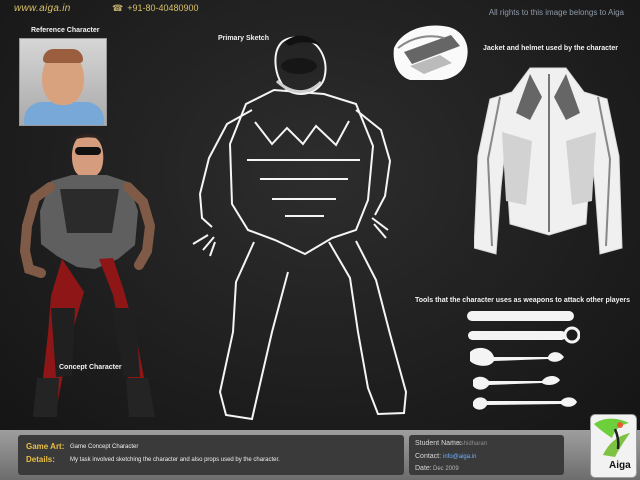 This screenshot has height=480, width=640. I want to click on reference-label: Reference Character, so click(65, 30).